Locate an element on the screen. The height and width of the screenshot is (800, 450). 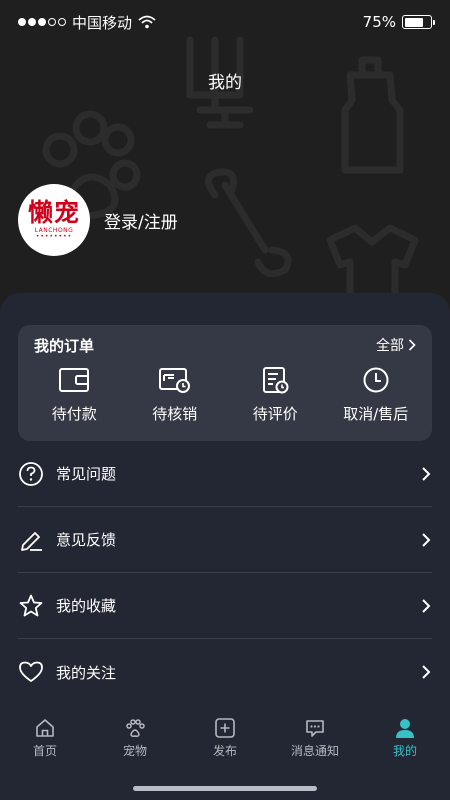
status-bar: 中国移动 75% is located at coordinates (225, 22).